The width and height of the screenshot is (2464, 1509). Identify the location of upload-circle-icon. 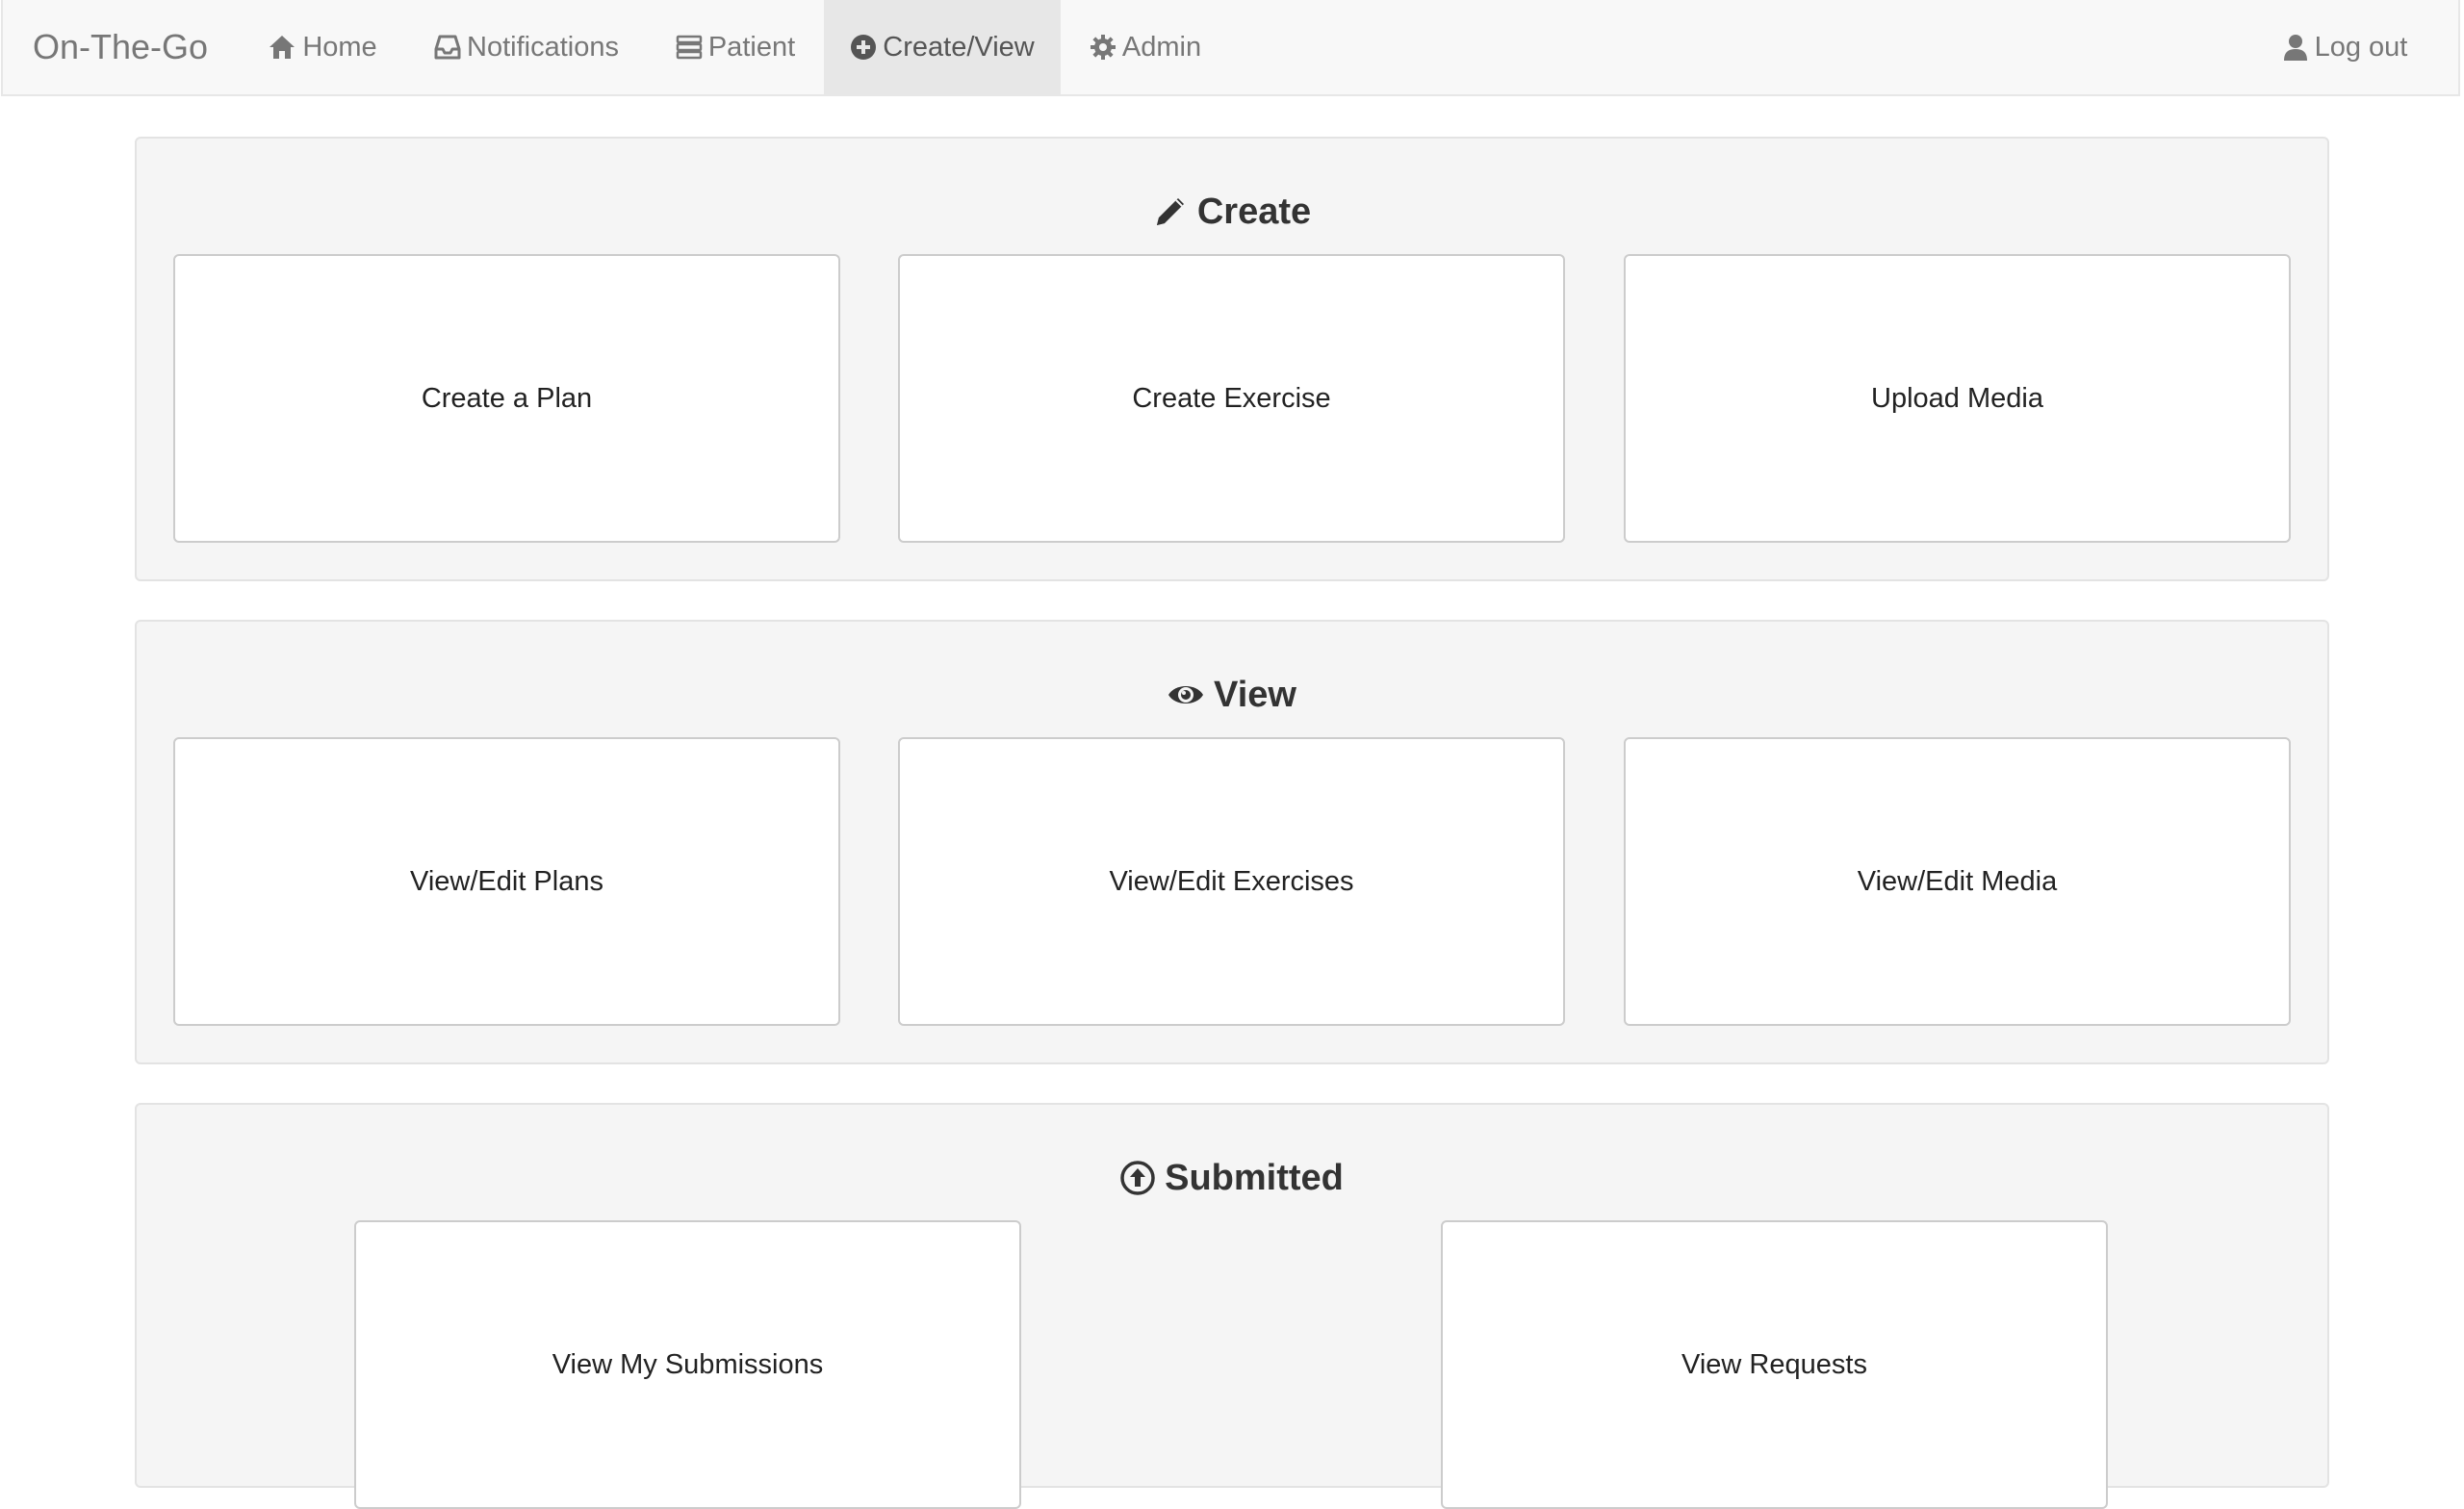
(1137, 1178).